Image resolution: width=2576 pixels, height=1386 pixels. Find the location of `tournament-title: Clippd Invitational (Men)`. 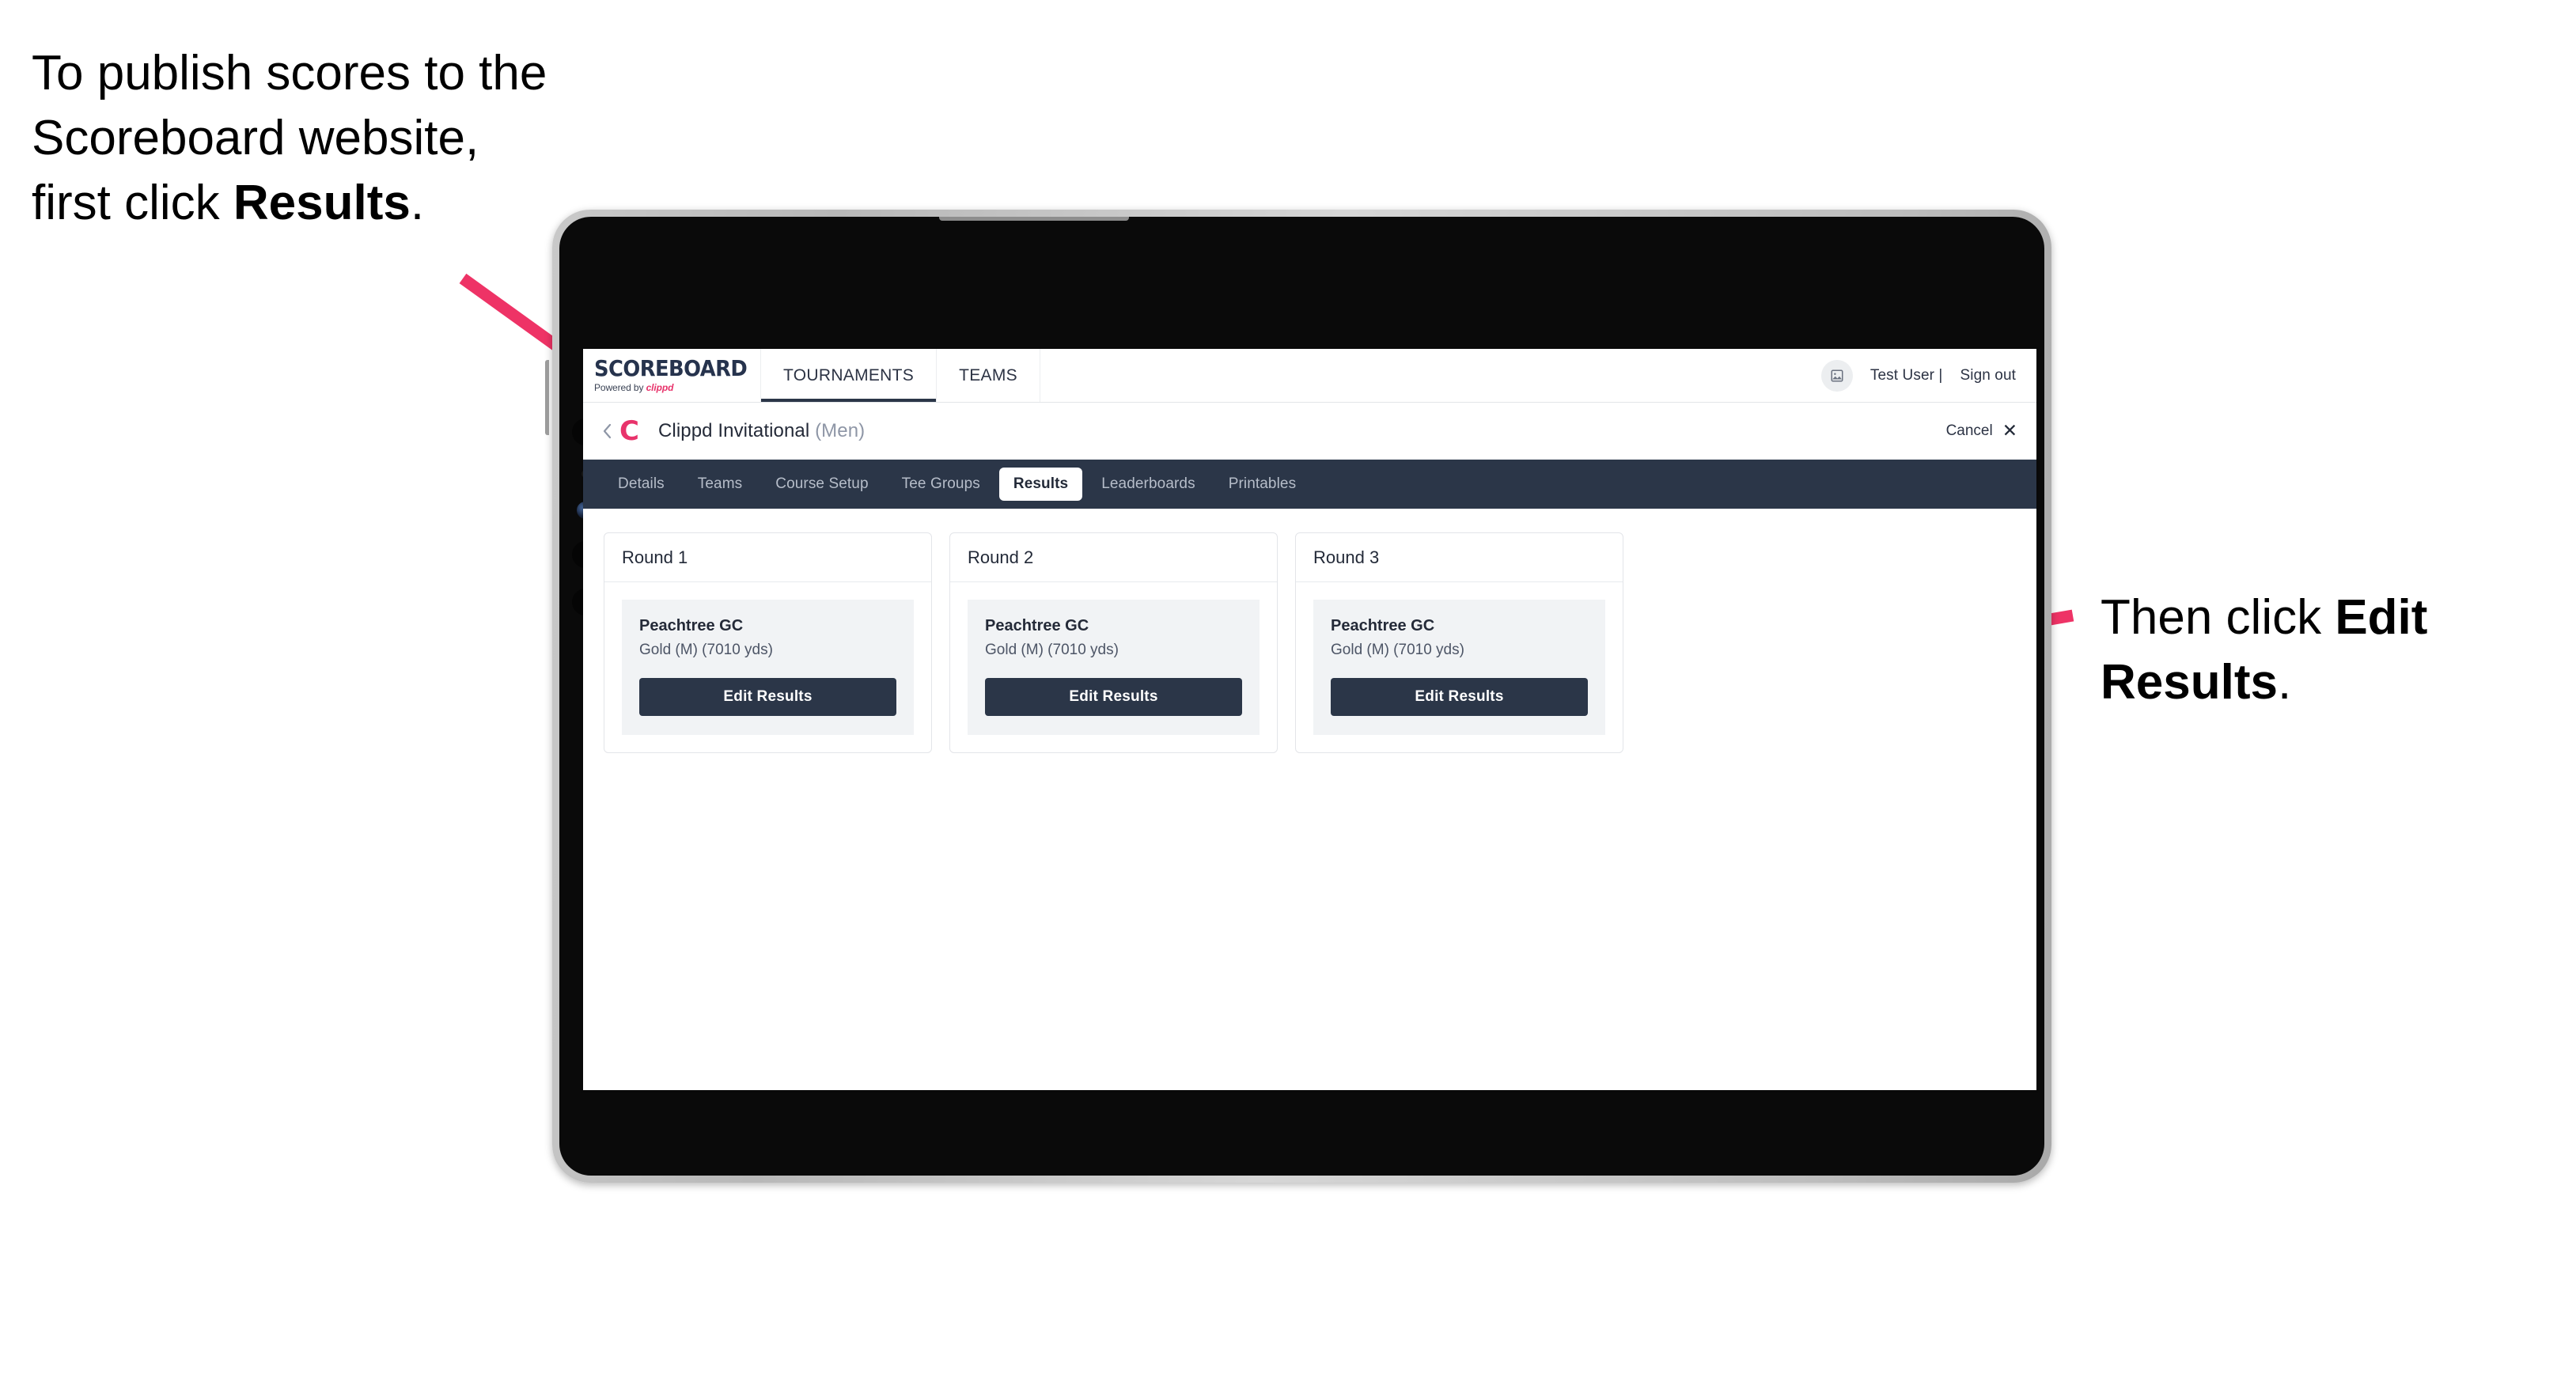

tournament-title: Clippd Invitational (Men) is located at coordinates (761, 431).